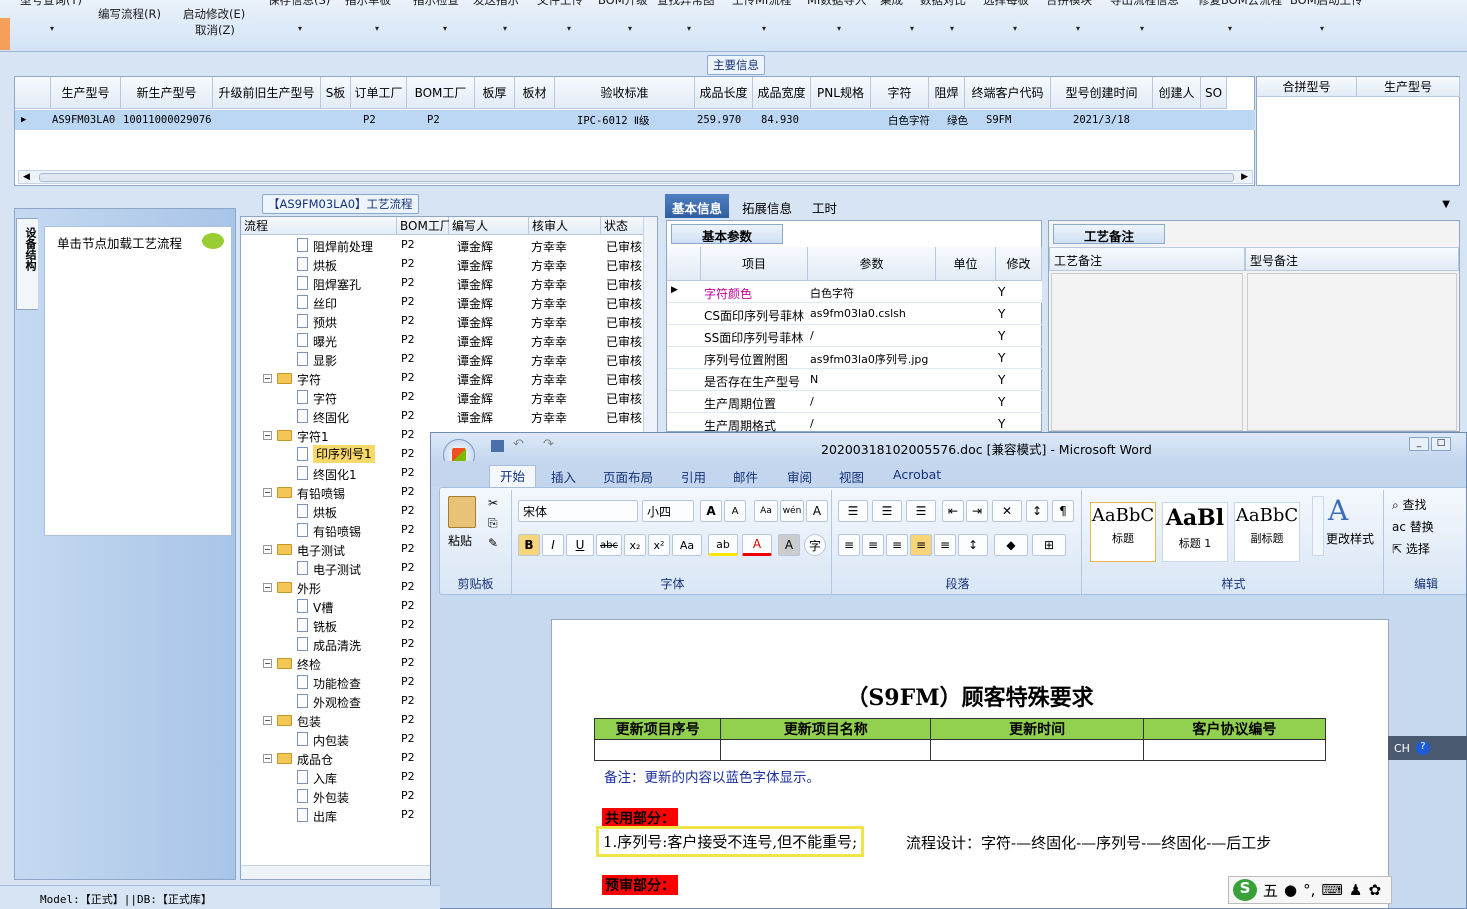 This screenshot has height=909, width=1467. What do you see at coordinates (1332, 890) in the screenshot?
I see `keyboard-icon: ⌨` at bounding box center [1332, 890].